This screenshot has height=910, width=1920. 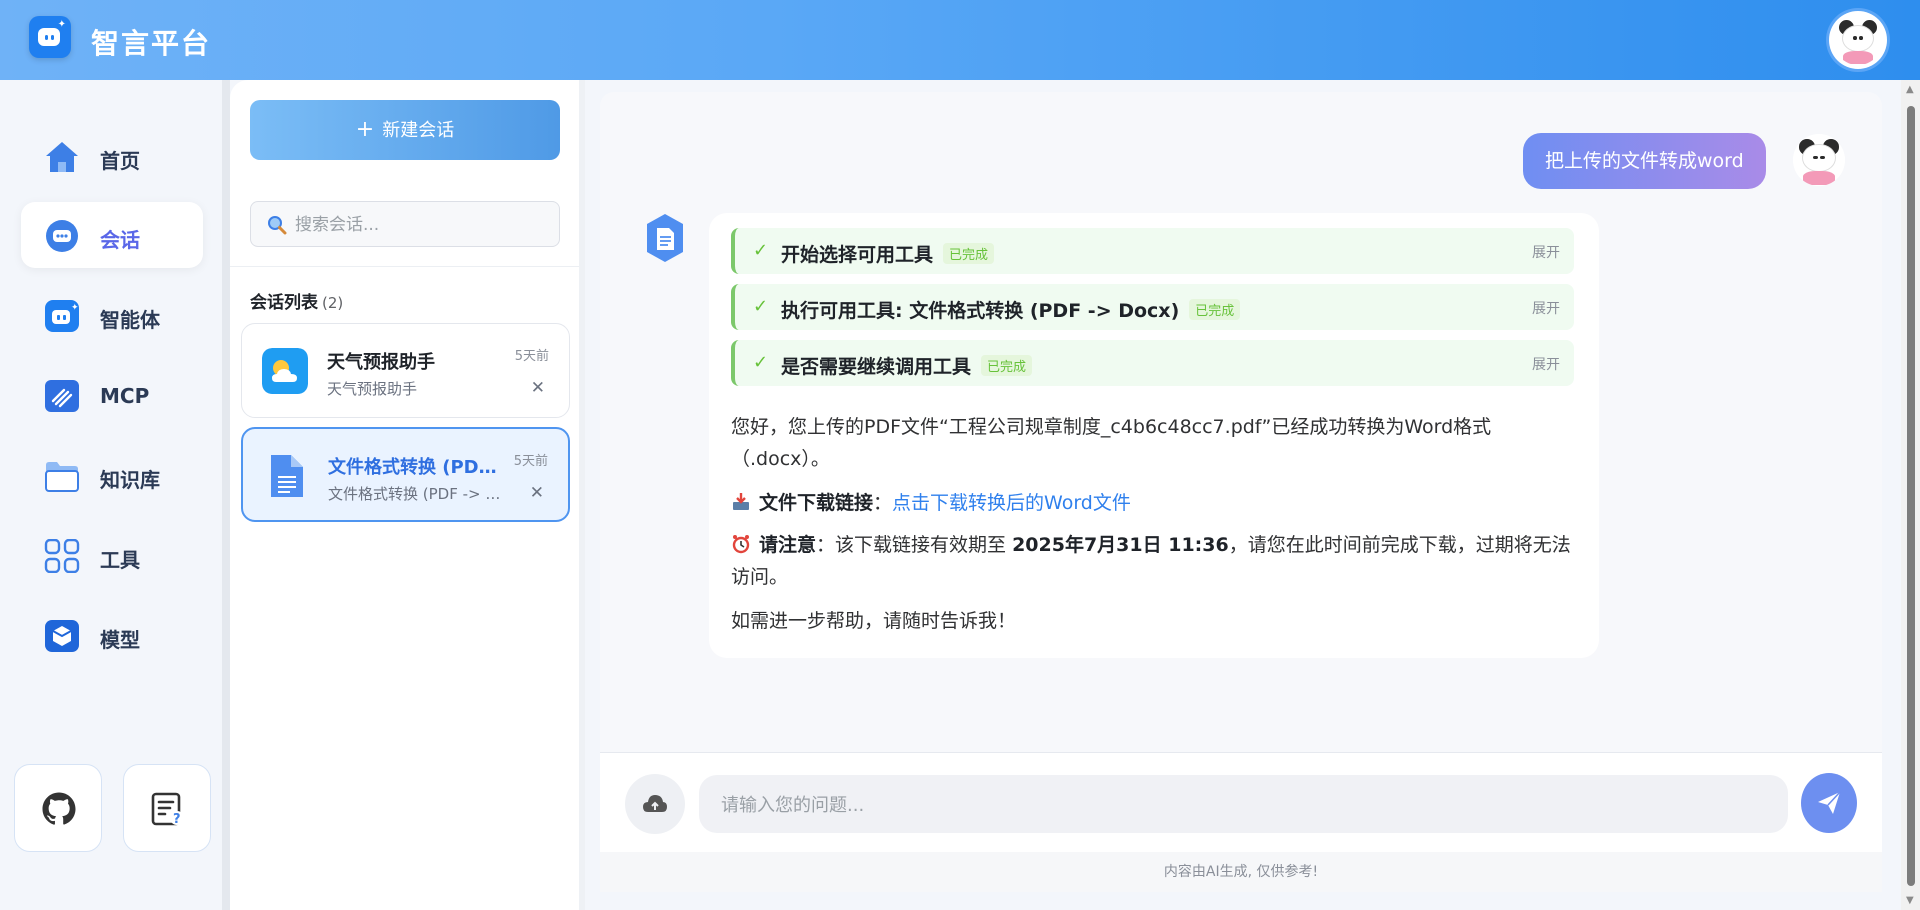 I want to click on sidebar-nav: 首页 会话 ✦ 智能体 MCP 知识库 工具 模型 ?, so click(x=111, y=495).